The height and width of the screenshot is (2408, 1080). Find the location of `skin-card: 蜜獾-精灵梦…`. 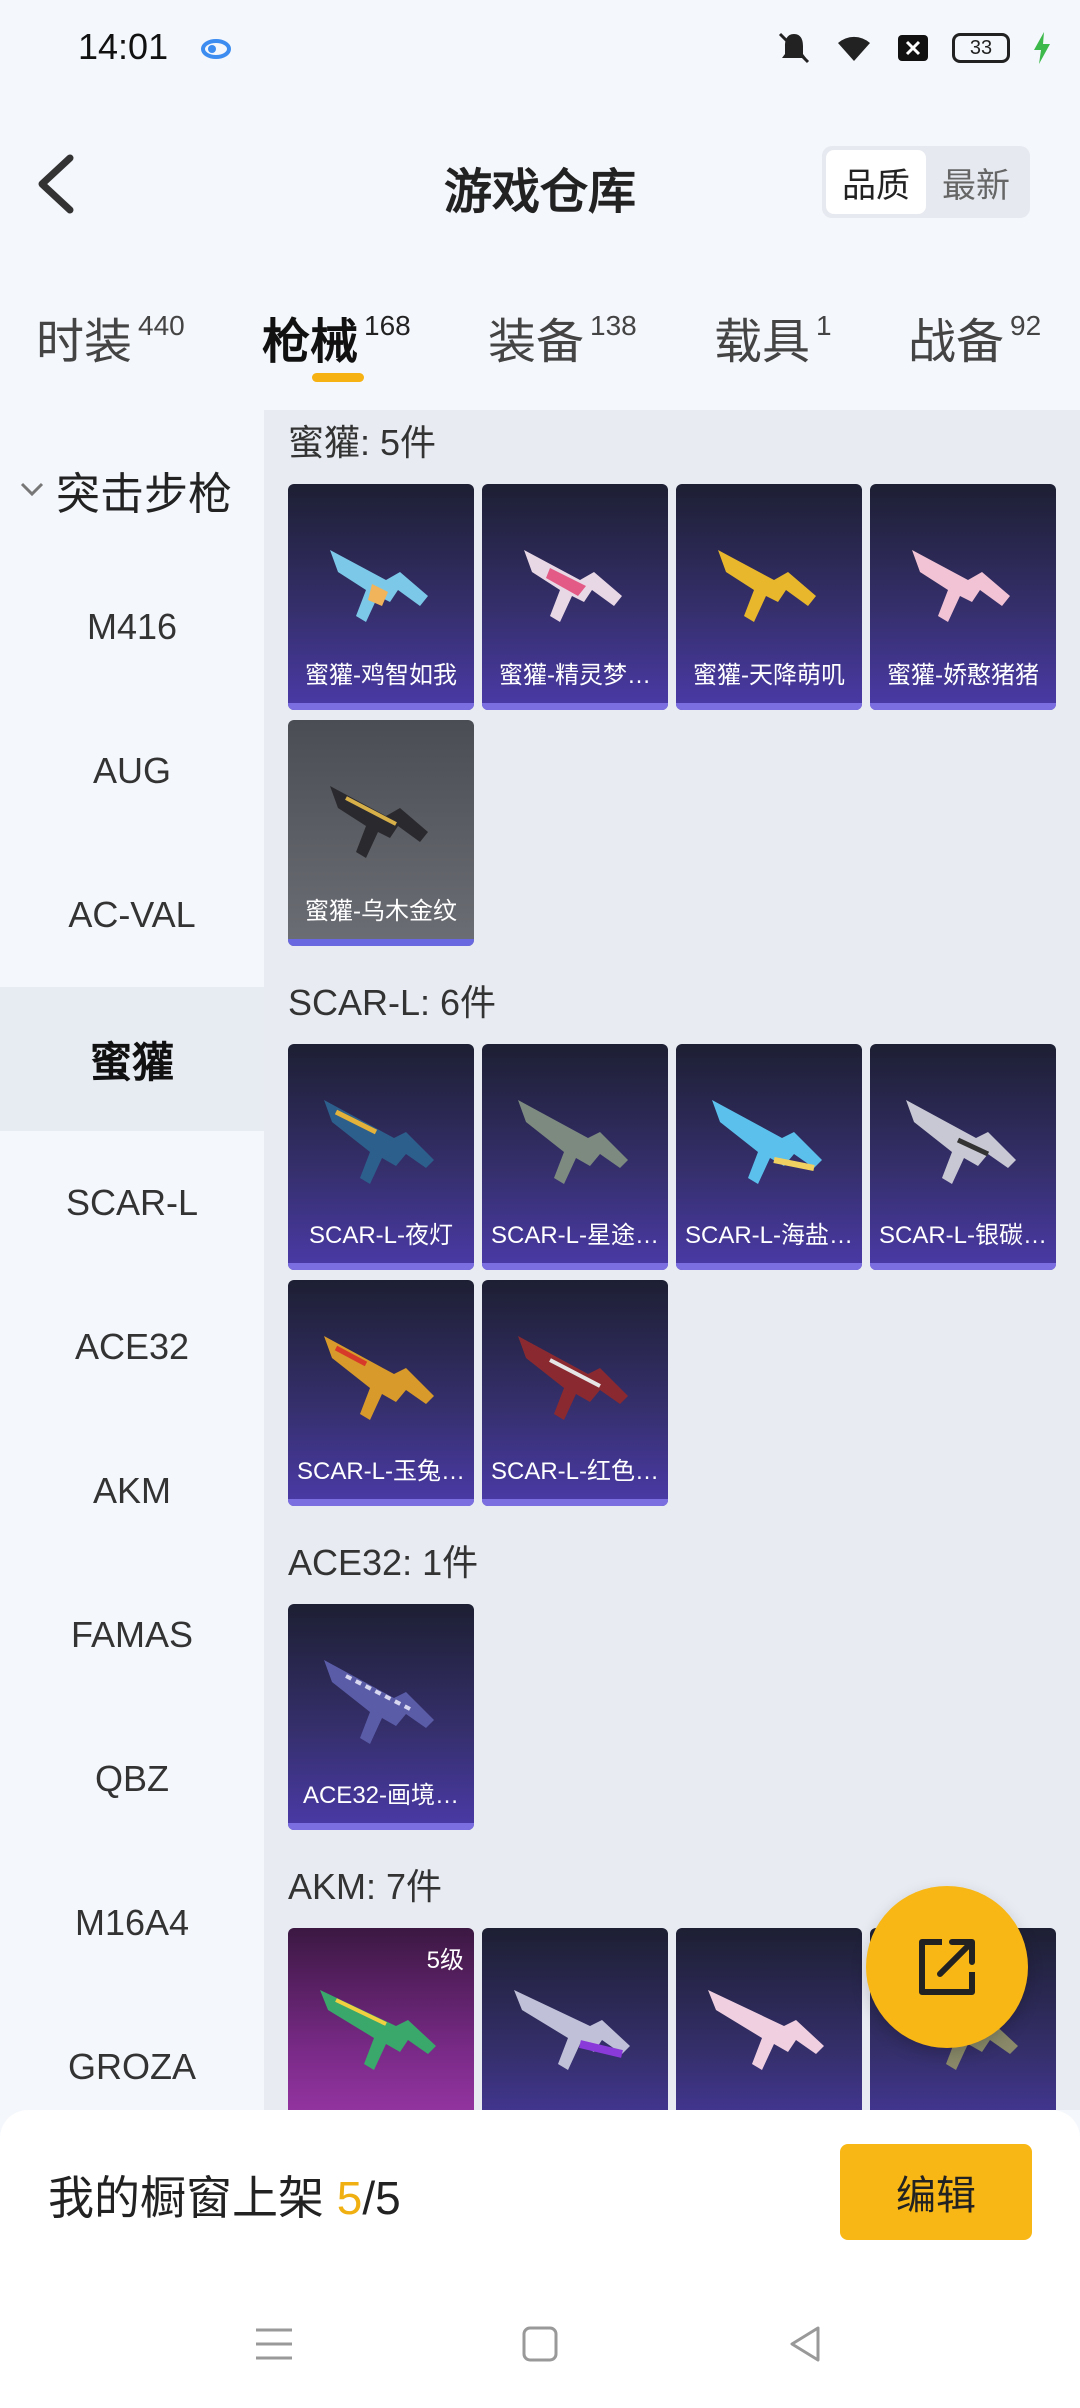

skin-card: 蜜獾-精灵梦… is located at coordinates (575, 597).